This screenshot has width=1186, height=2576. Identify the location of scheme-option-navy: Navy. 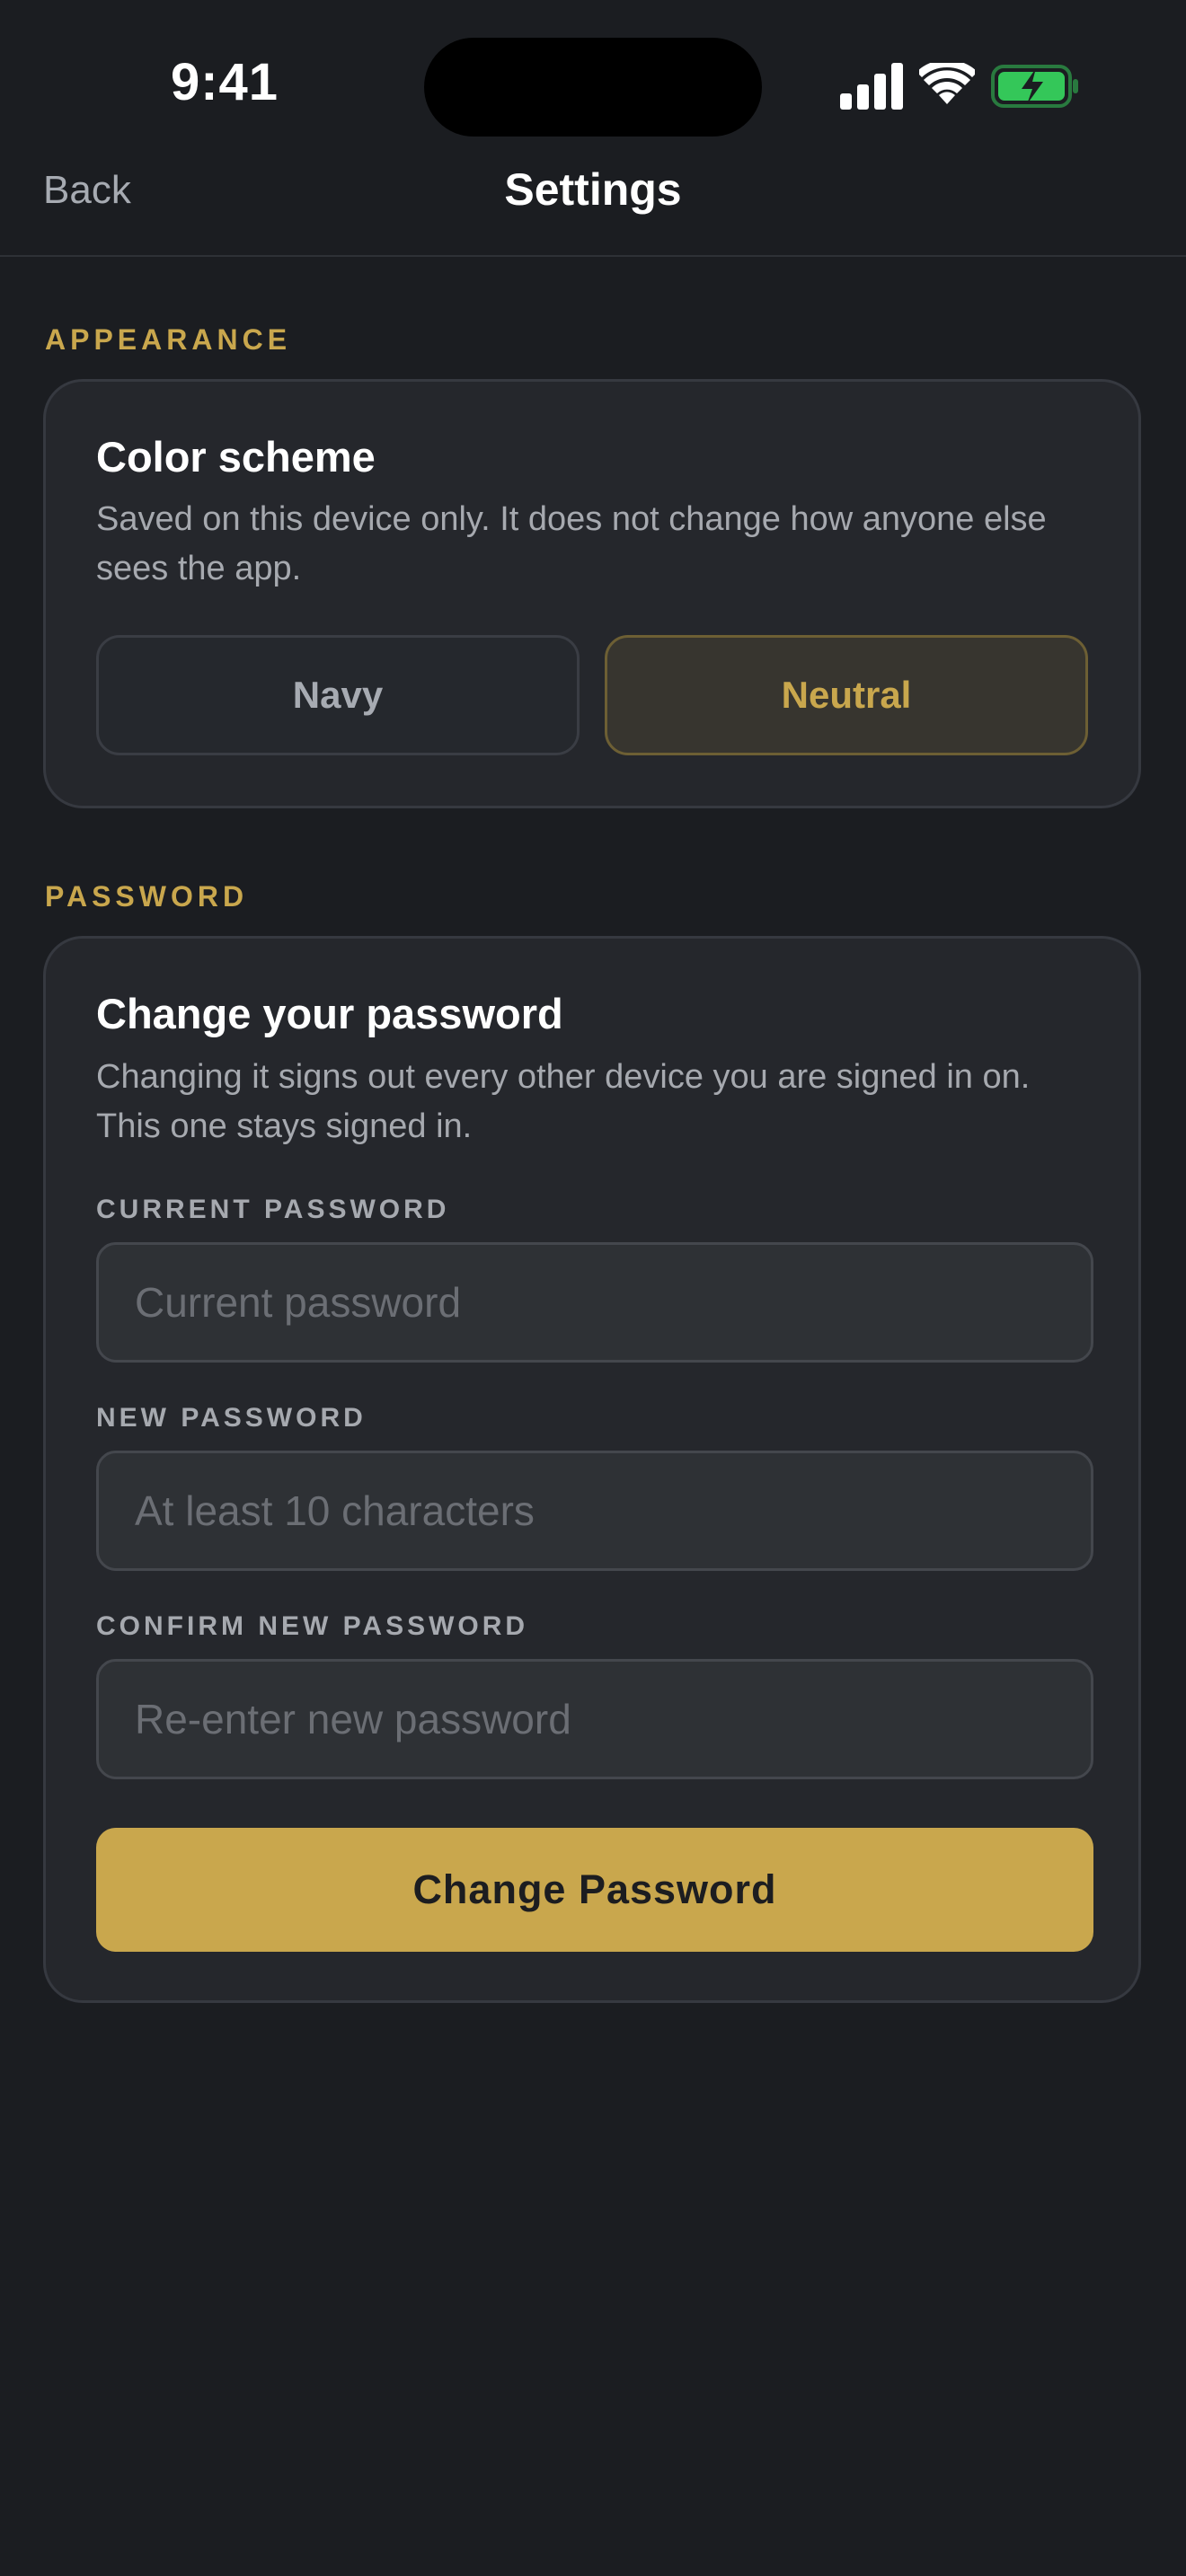
(338, 695).